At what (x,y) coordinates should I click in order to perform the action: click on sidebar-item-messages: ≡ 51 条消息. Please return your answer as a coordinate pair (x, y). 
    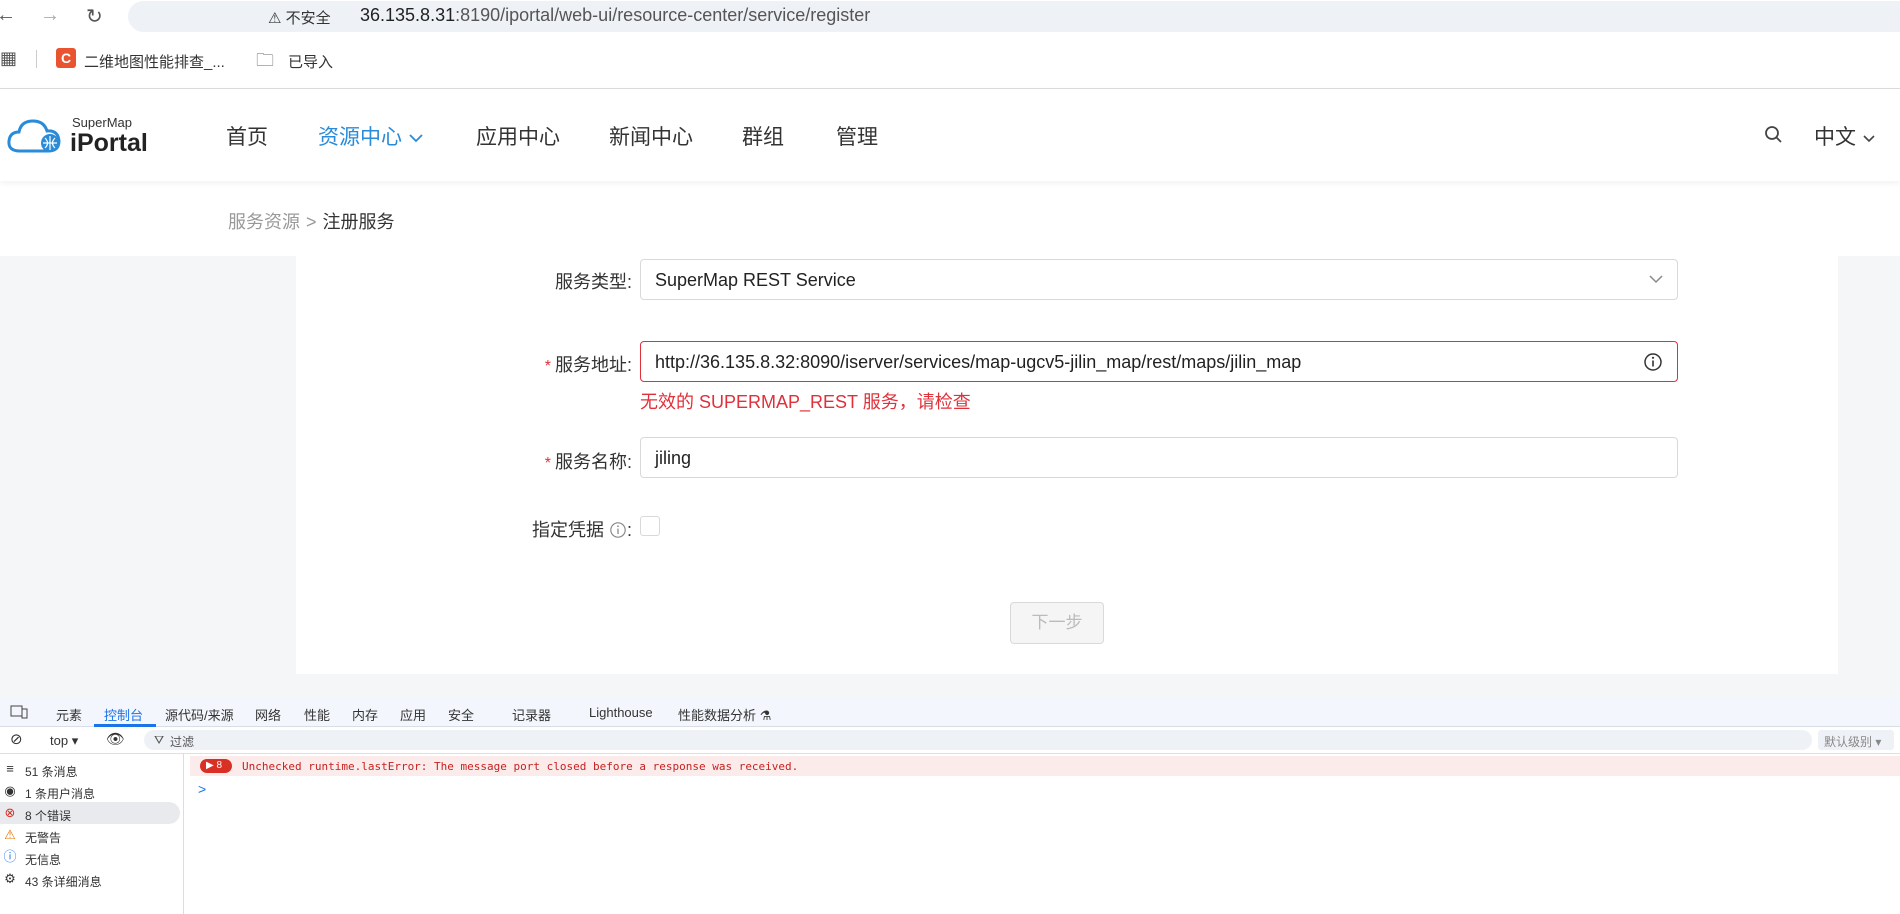
    Looking at the image, I should click on (90, 769).